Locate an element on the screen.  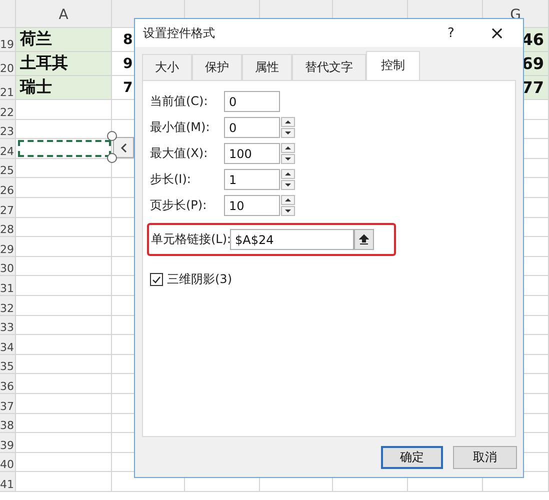
tab: 保护 is located at coordinates (217, 67).